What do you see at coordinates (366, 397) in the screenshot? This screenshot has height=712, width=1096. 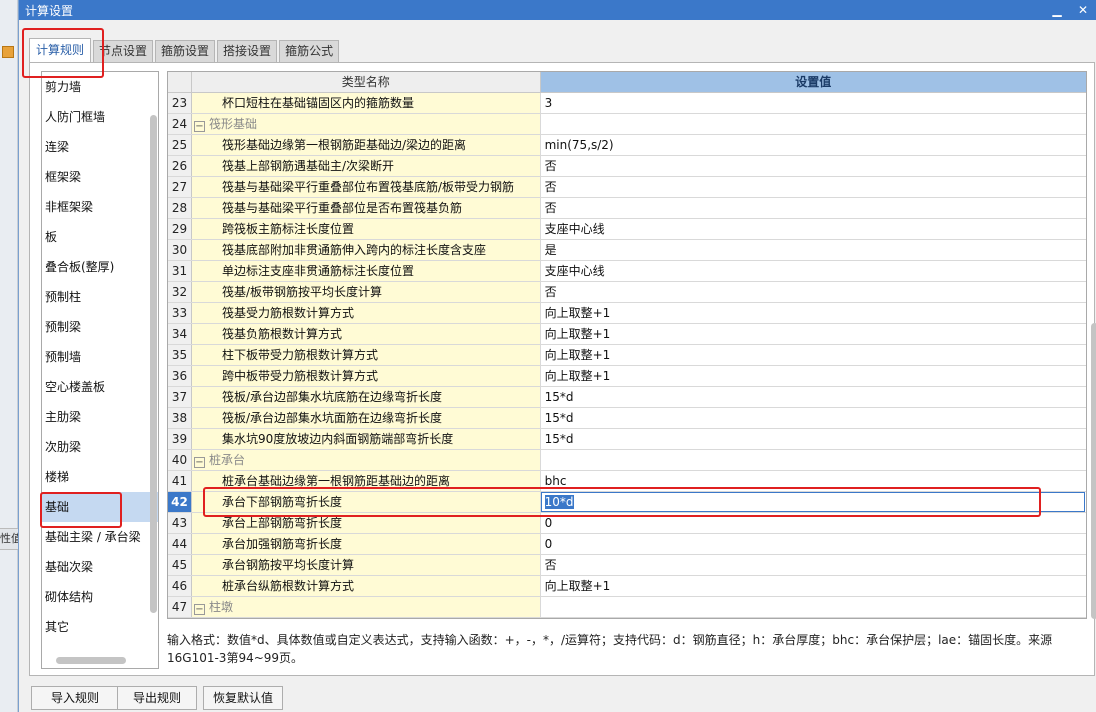 I see `type-name-cell: 筏板/承台边部集水坑底筋在边缘弯折长度` at bounding box center [366, 397].